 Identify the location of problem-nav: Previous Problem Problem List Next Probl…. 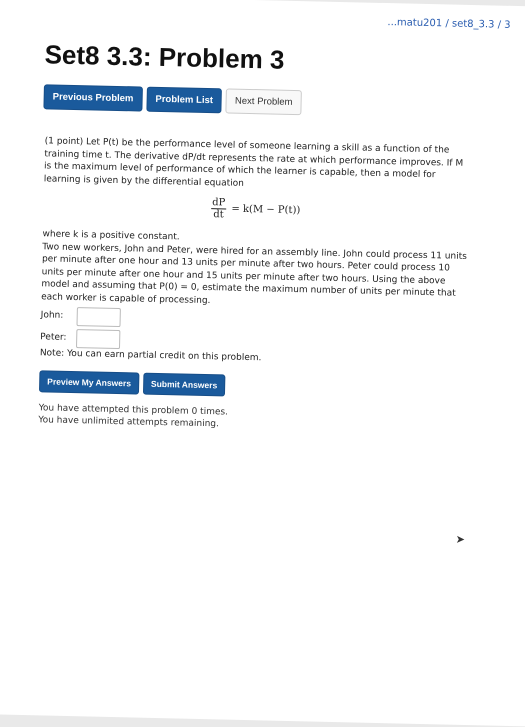
(172, 100).